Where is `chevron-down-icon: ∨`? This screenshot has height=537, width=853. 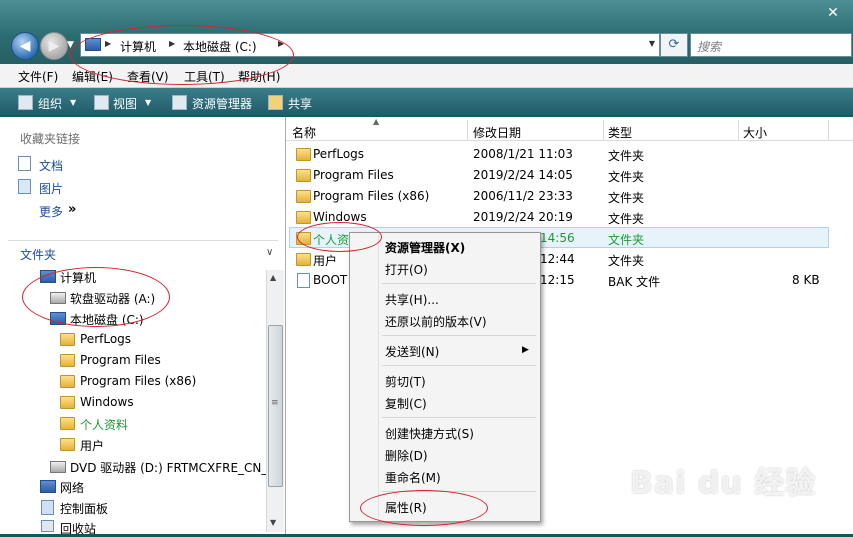
chevron-down-icon: ∨ is located at coordinates (269, 252).